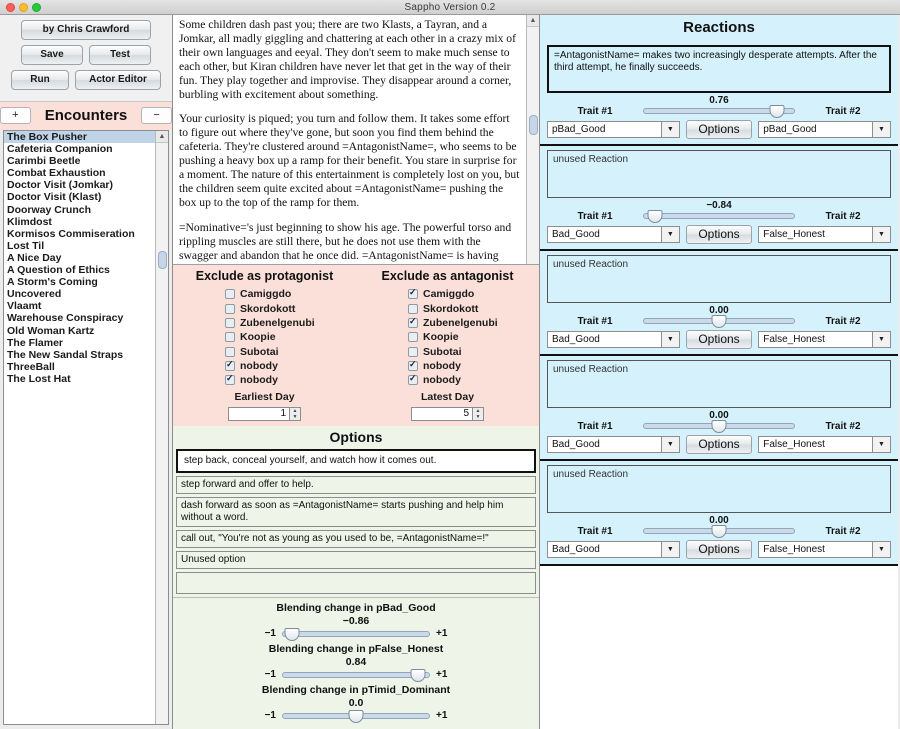  What do you see at coordinates (259, 413) in the screenshot?
I see `earliest-day-value: 1` at bounding box center [259, 413].